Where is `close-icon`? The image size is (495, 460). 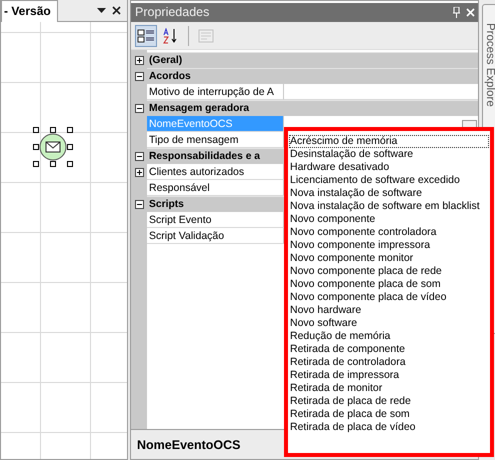
close-icon is located at coordinates (116, 10).